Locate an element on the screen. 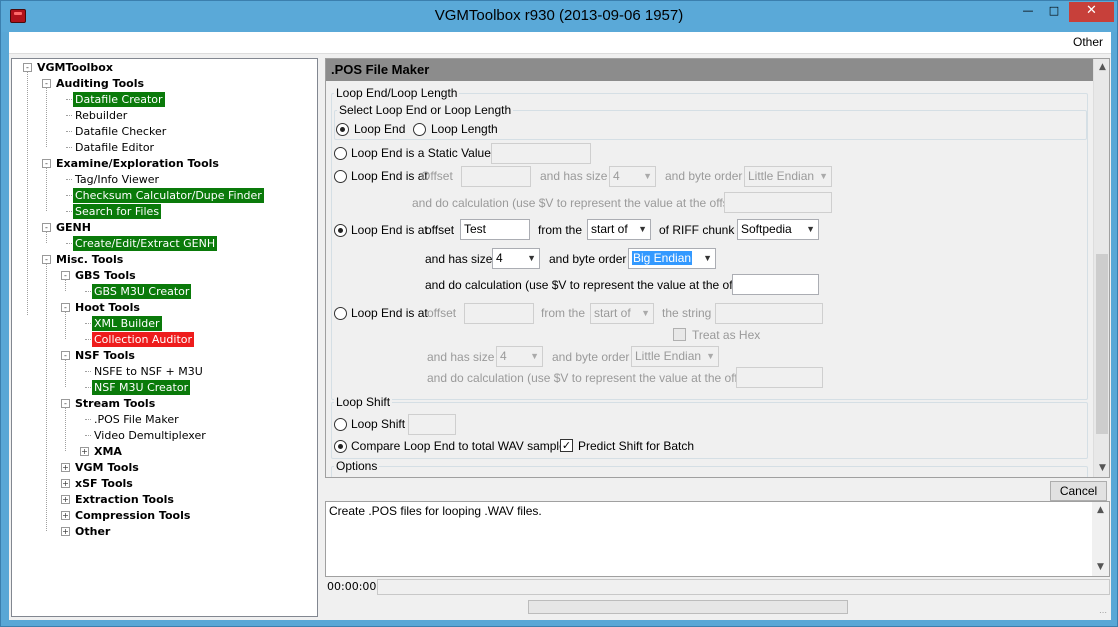  log-scrollbar: ▲ ▼ is located at coordinates (1100, 539).